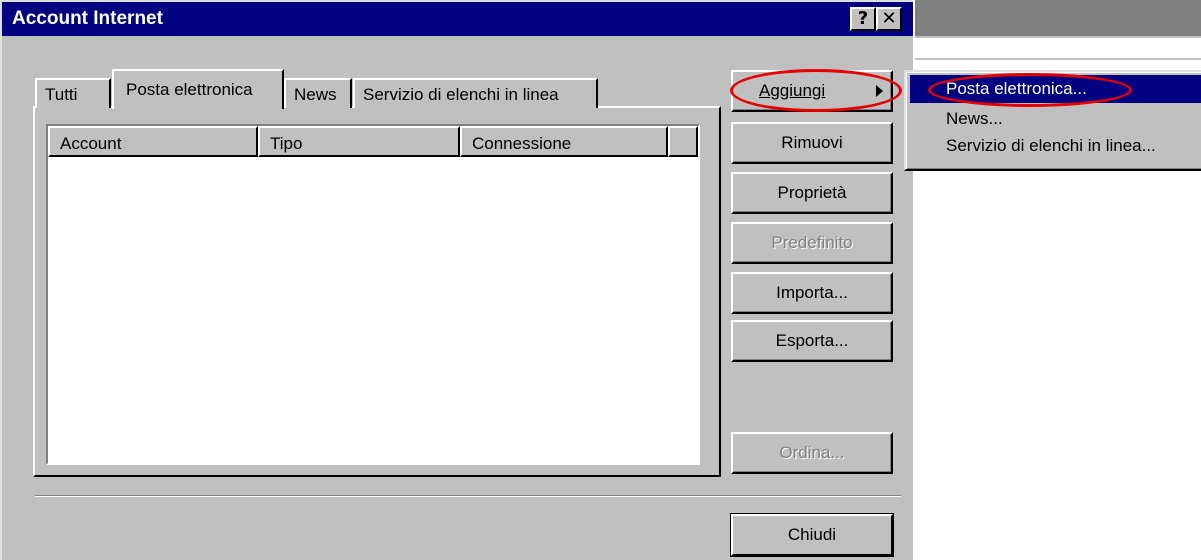  Describe the element at coordinates (73, 93) in the screenshot. I see `tab-tutti: Tutti` at that location.